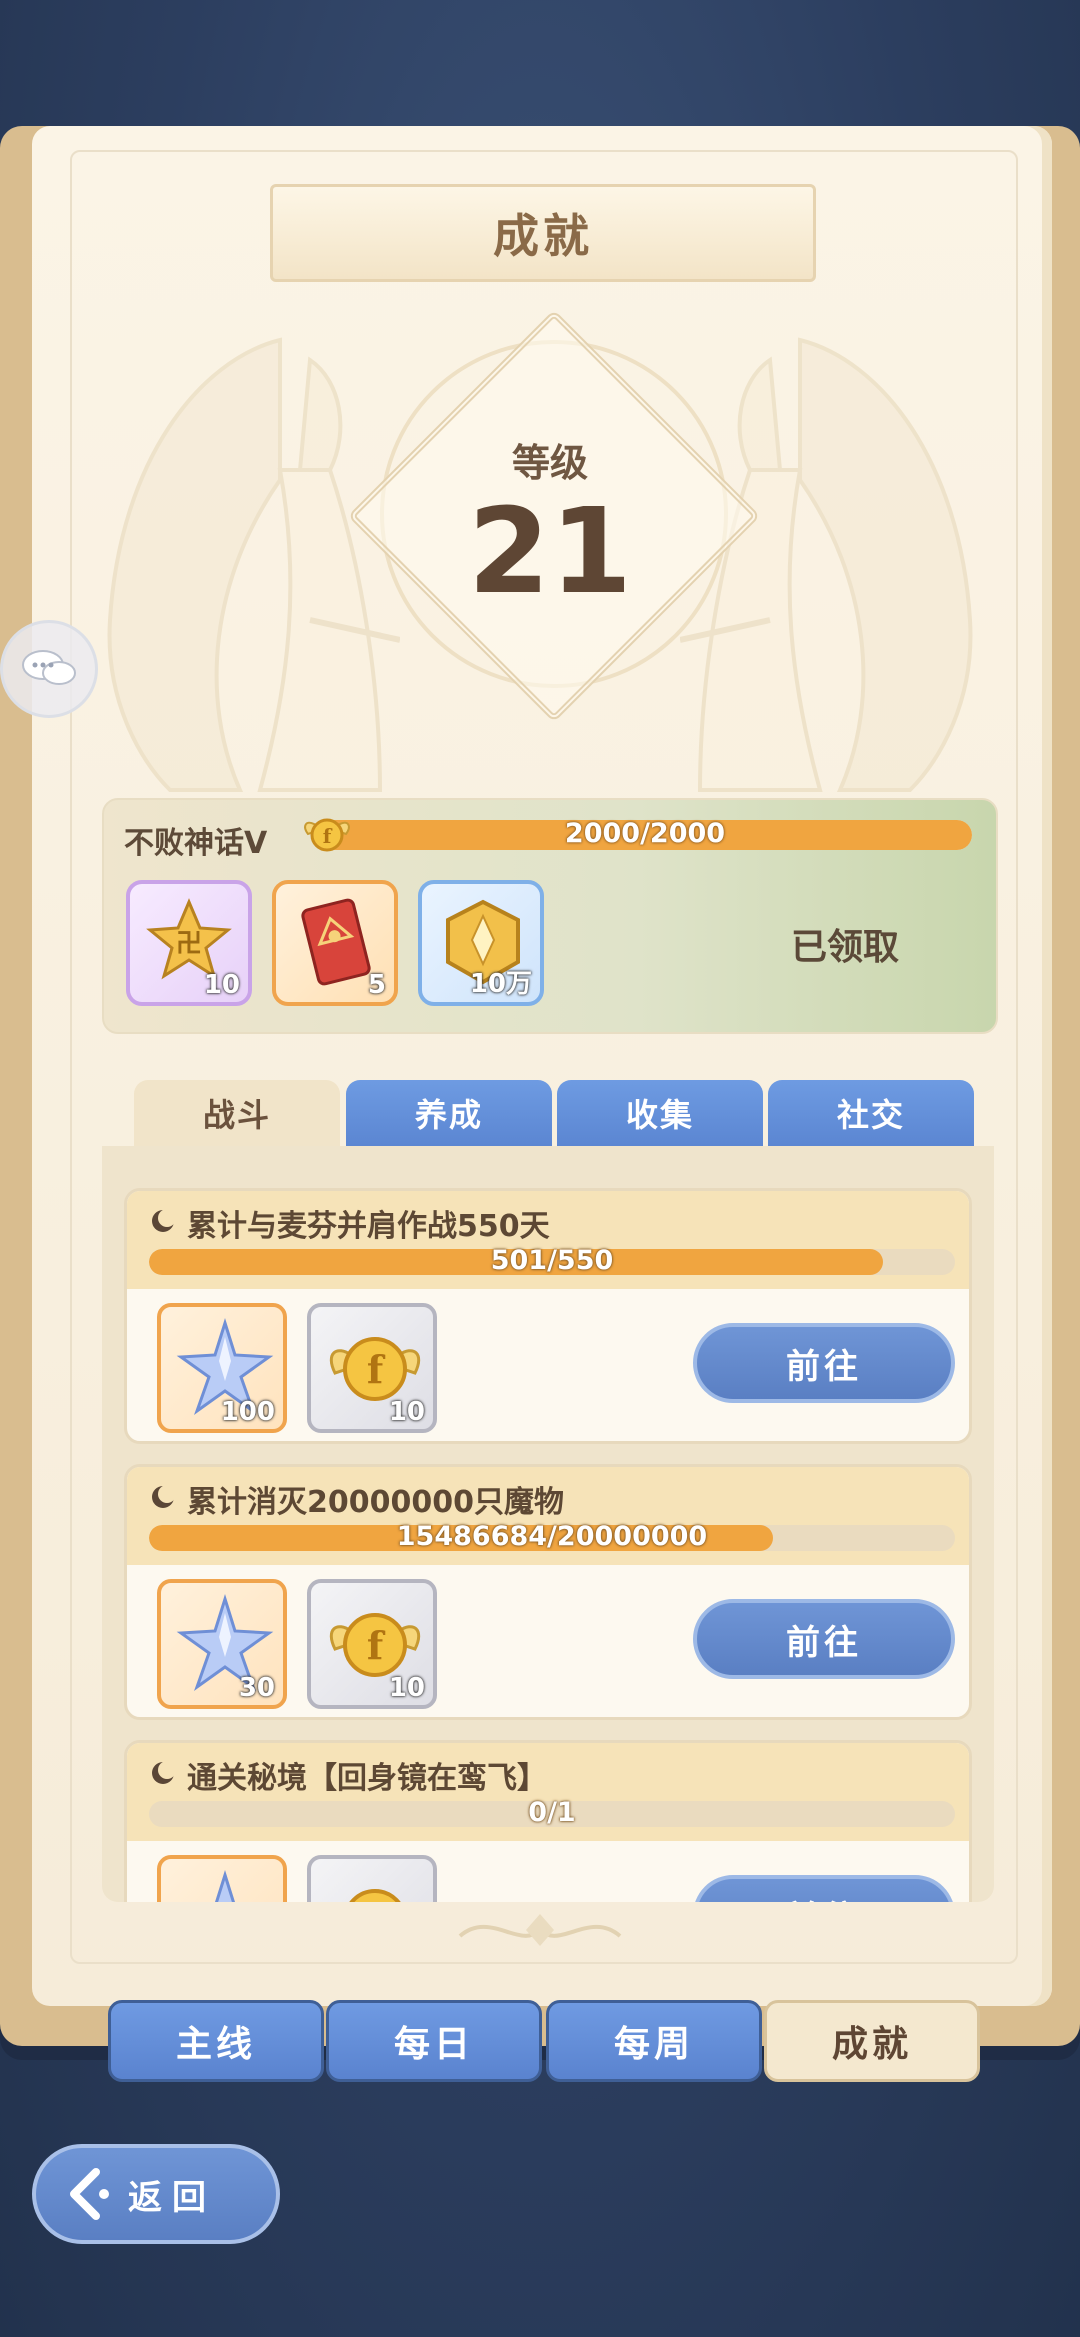  What do you see at coordinates (49, 669) in the screenshot?
I see `chat-bubble-icon` at bounding box center [49, 669].